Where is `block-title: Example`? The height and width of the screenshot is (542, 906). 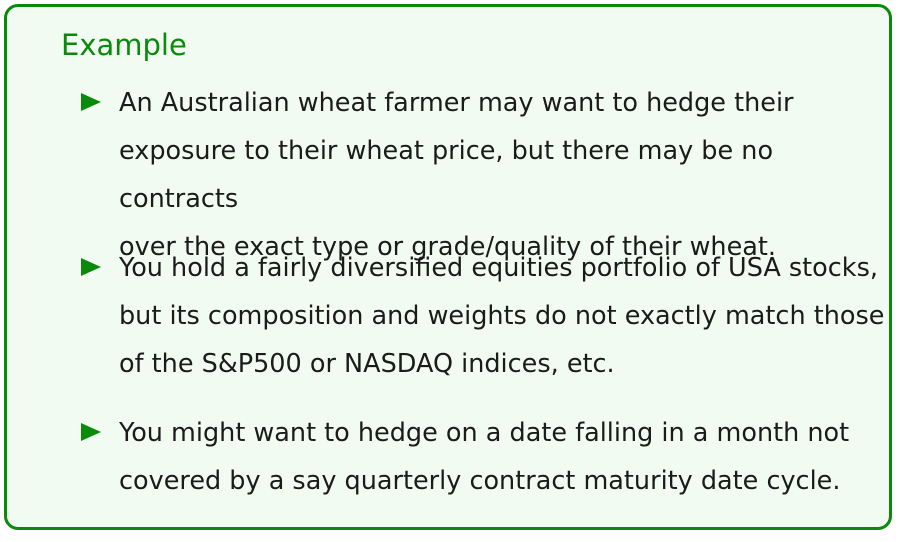 block-title: Example is located at coordinates (124, 45).